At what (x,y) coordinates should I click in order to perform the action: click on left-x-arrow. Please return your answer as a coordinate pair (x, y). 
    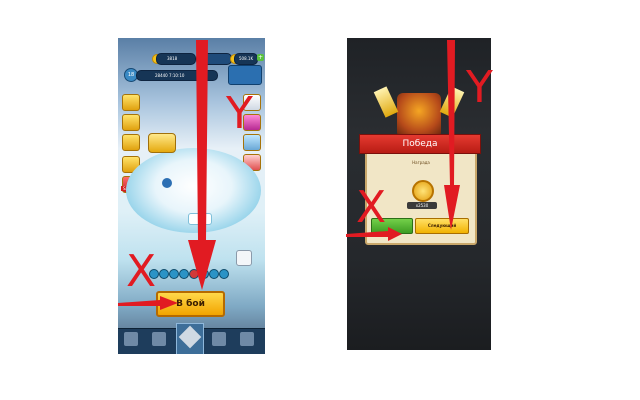
    Looking at the image, I should click on (148, 303).